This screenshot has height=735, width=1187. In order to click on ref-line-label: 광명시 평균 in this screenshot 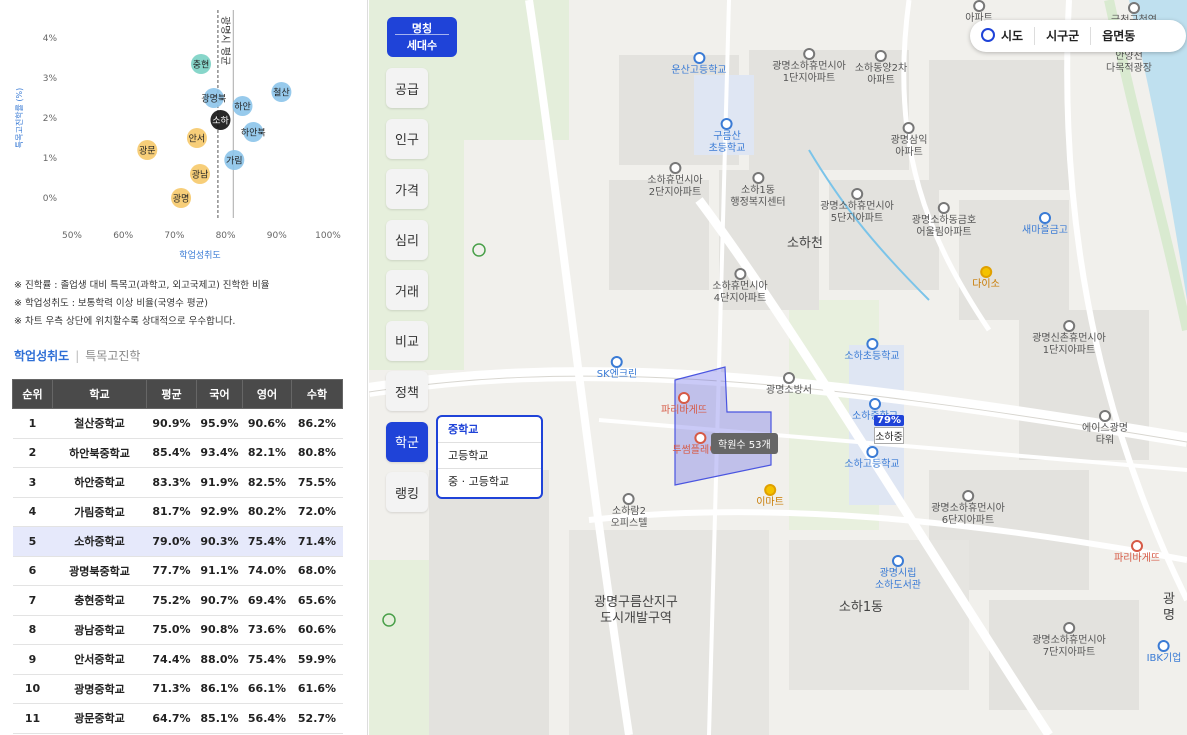, I will do `click(225, 40)`.